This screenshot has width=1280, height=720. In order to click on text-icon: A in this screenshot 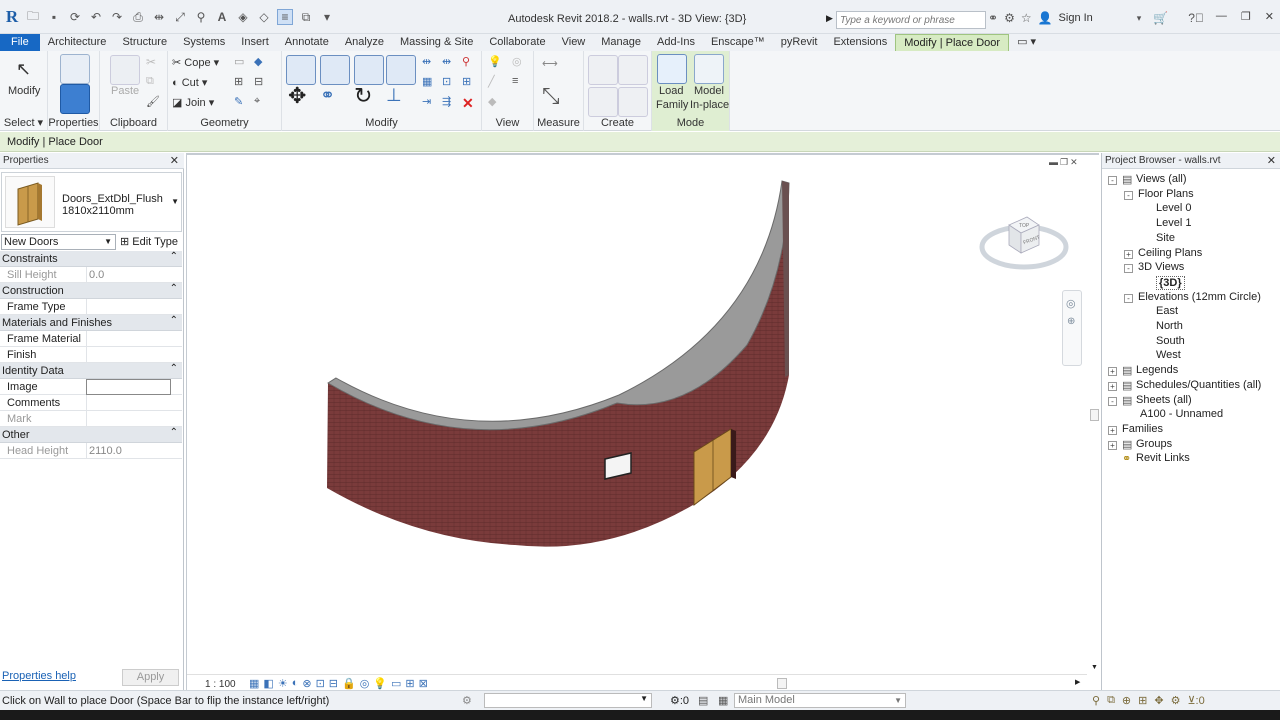, I will do `click(222, 17)`.